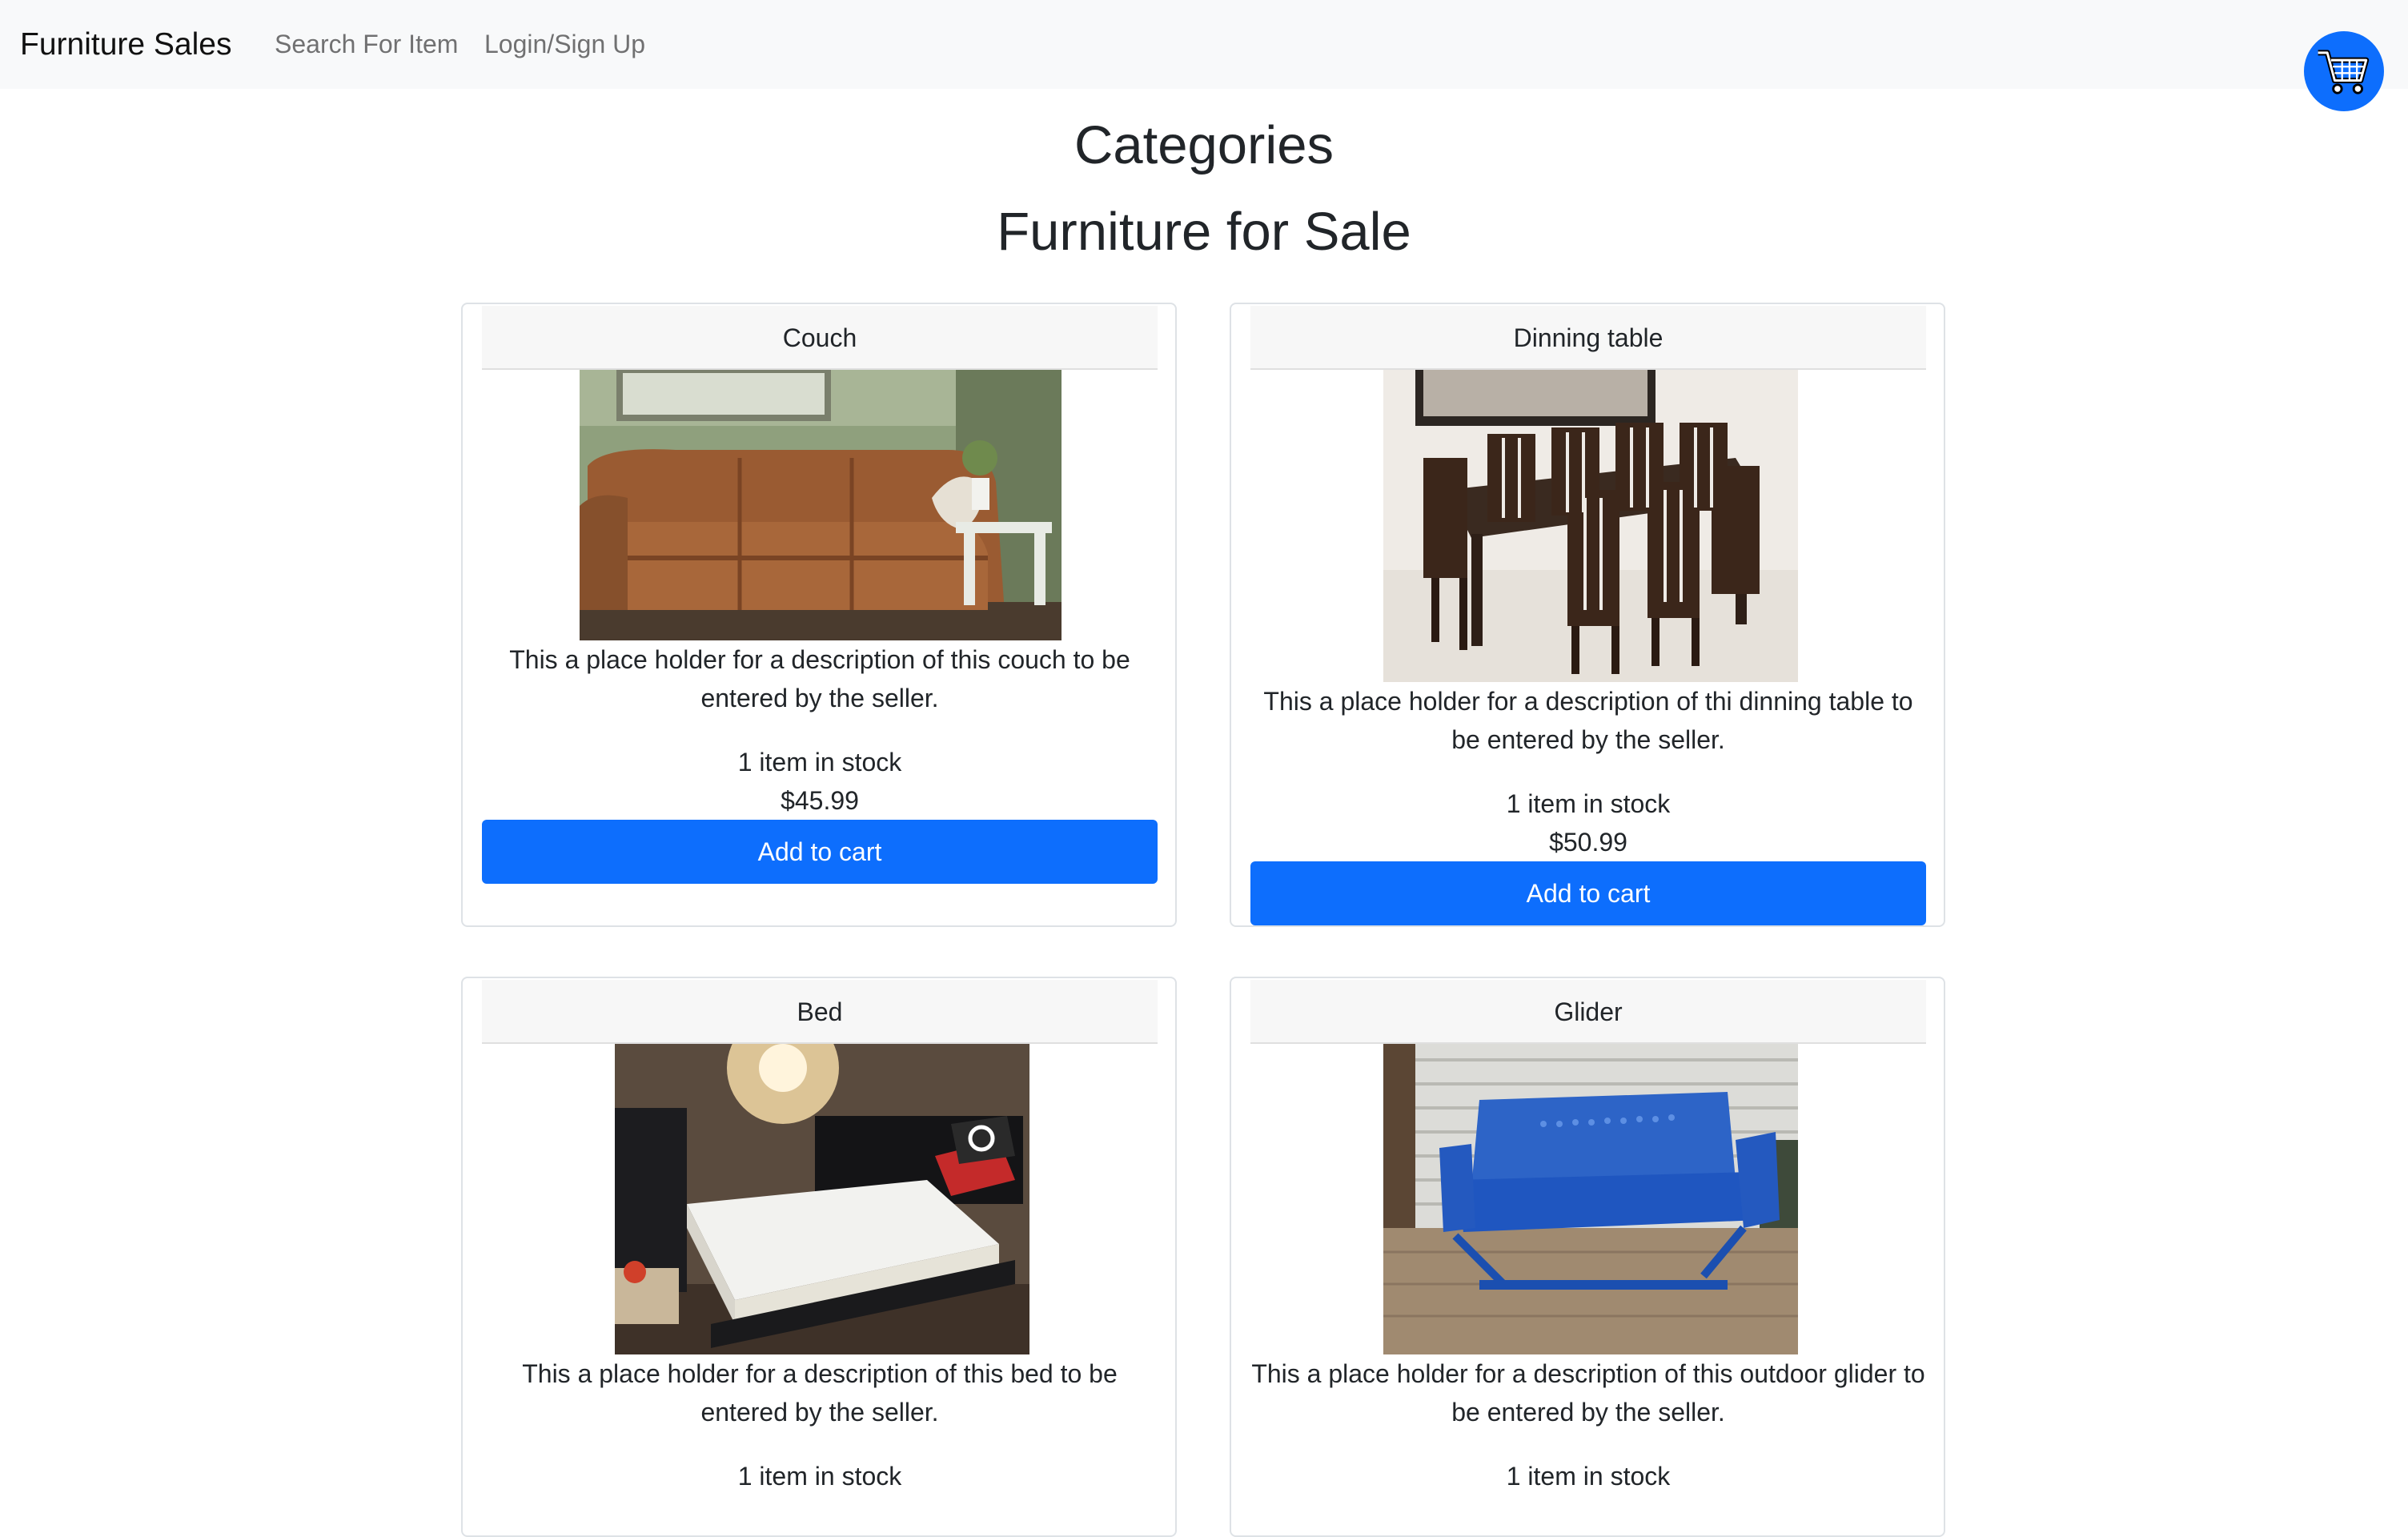  Describe the element at coordinates (125, 44) in the screenshot. I see `brand-link: Furniture Sales` at that location.